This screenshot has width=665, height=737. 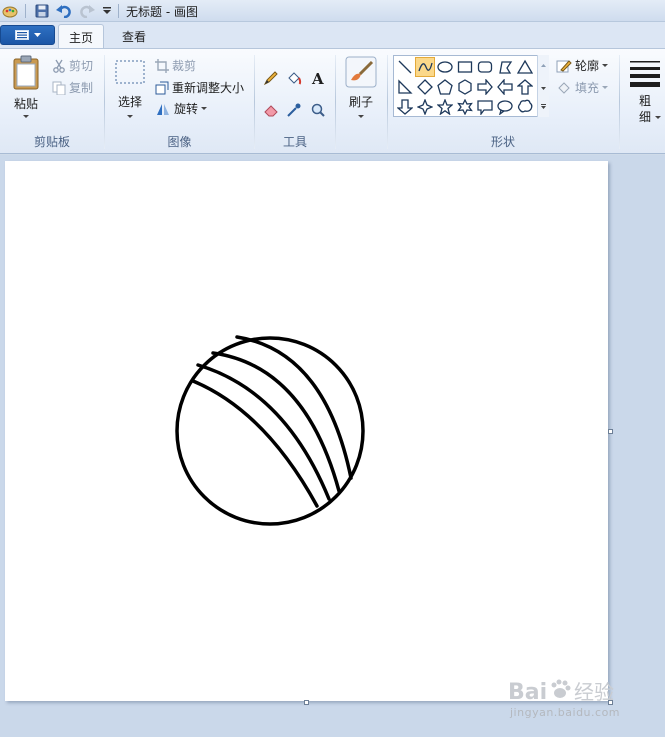 What do you see at coordinates (179, 142) in the screenshot?
I see `image-group-label: 图像` at bounding box center [179, 142].